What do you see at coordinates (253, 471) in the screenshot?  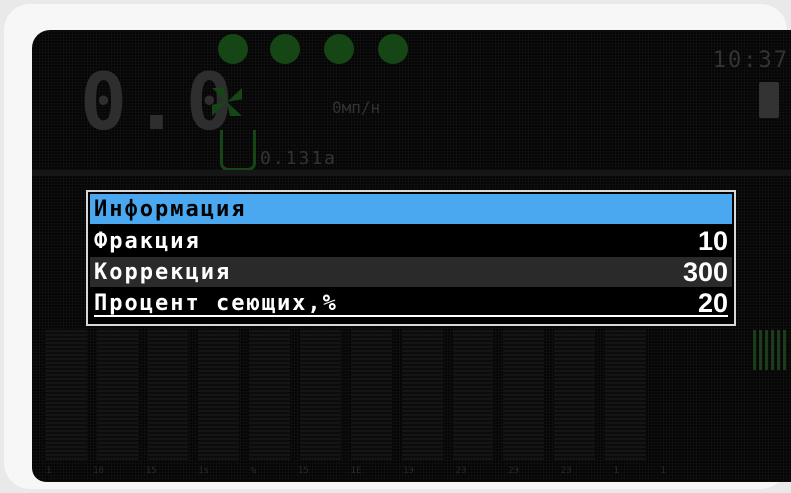 I see `axis-label: %` at bounding box center [253, 471].